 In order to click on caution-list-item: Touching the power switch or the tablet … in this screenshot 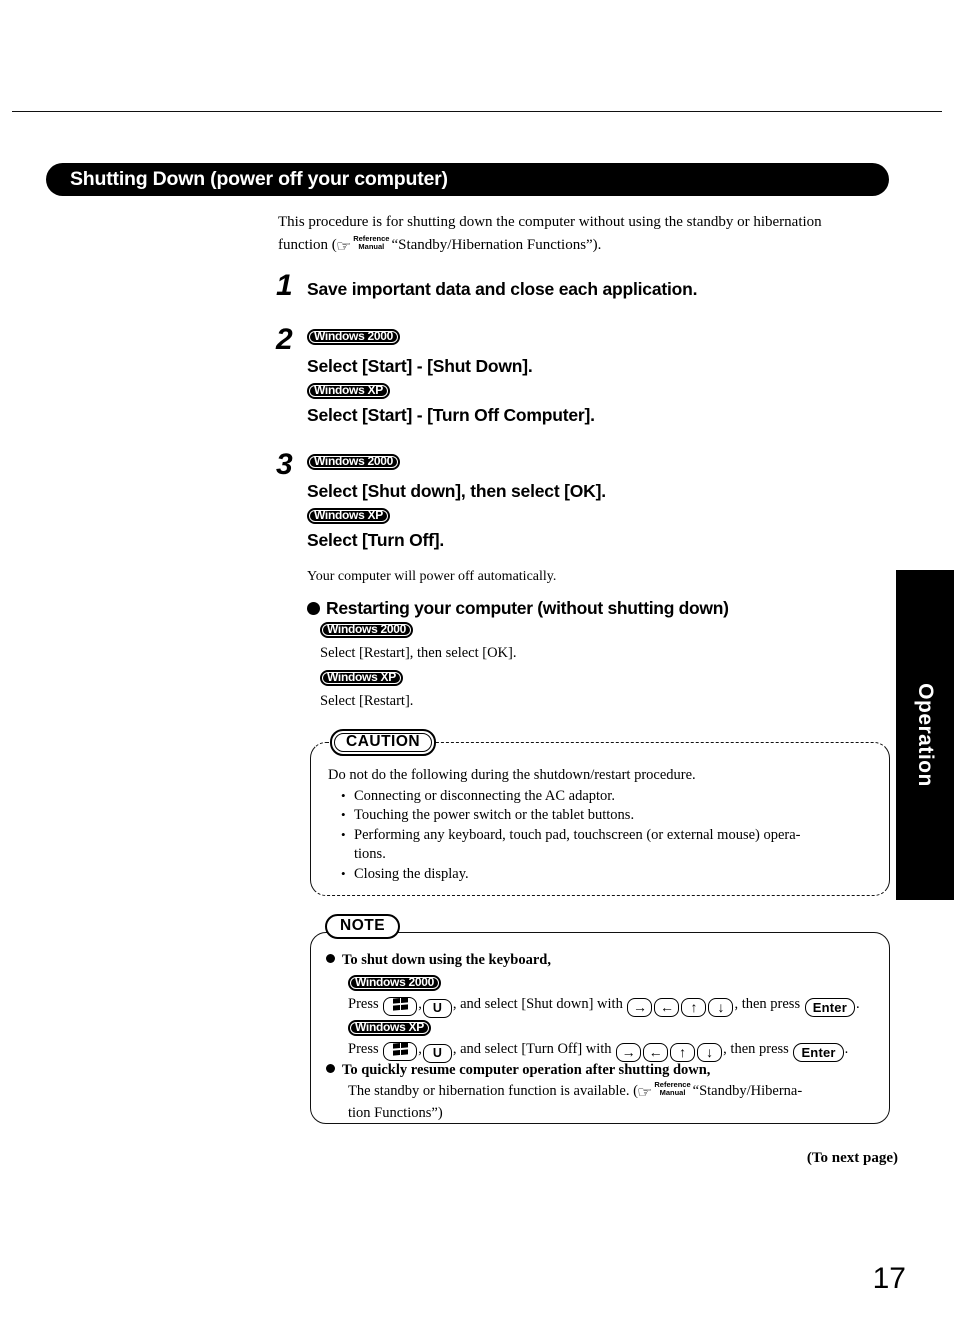, I will do `click(609, 815)`.